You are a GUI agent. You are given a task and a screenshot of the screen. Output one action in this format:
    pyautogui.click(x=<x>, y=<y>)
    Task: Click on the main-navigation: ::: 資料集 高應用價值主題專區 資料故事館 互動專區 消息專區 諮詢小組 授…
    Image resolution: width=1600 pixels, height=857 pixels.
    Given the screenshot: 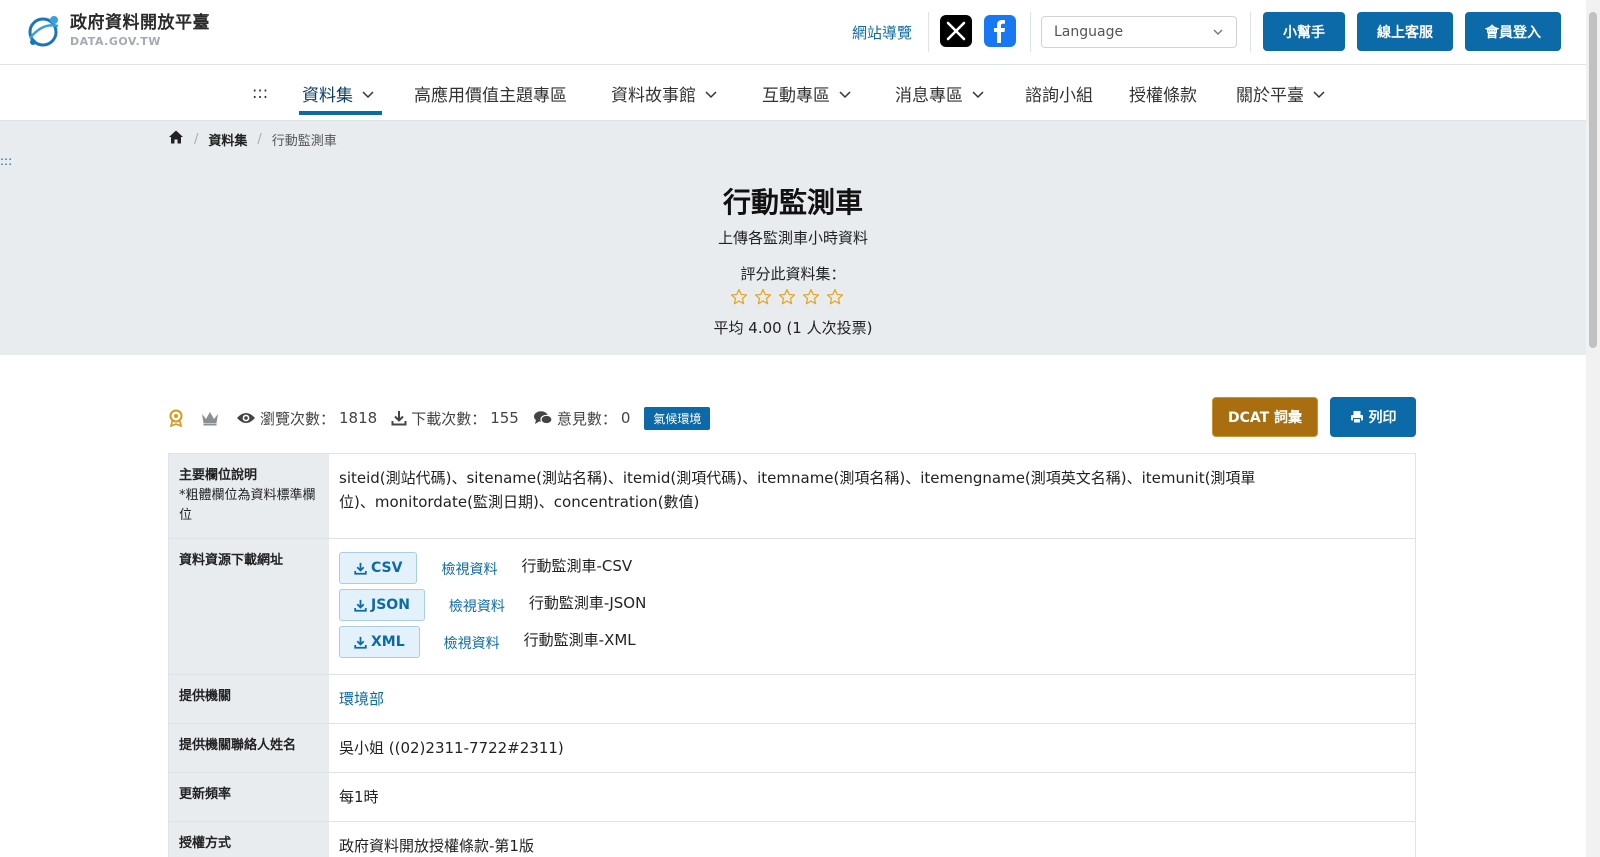 What is the action you would take?
    pyautogui.click(x=793, y=93)
    